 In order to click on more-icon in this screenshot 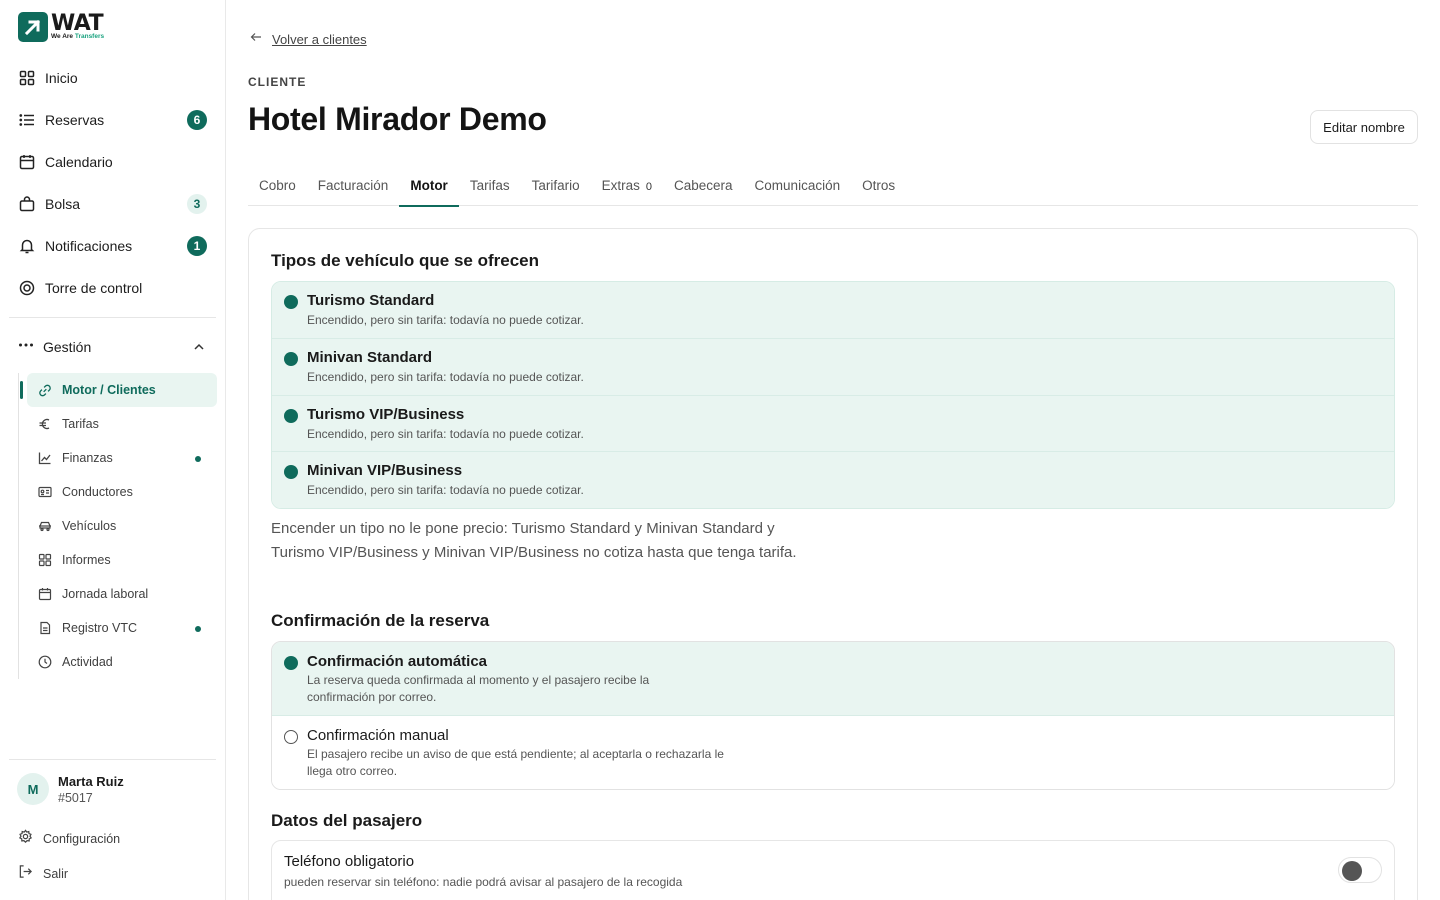, I will do `click(26, 347)`.